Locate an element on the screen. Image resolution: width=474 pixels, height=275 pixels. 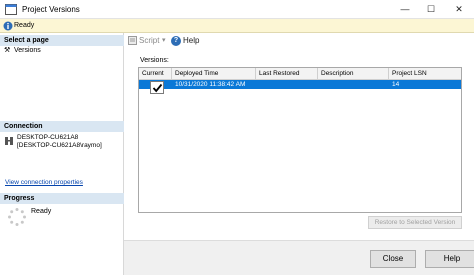
progress-spinner-icon is located at coordinates (17, 217).